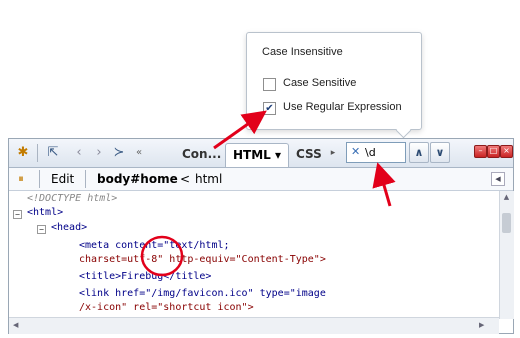  I want to click on digit-match-highlight, so click(162, 256).